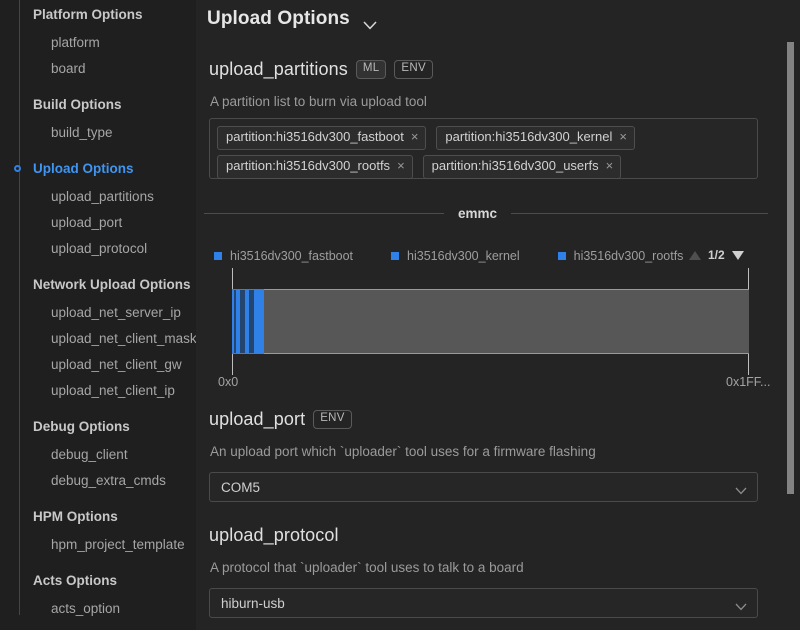 This screenshot has height=630, width=800. What do you see at coordinates (318, 101) in the screenshot?
I see `field-description-upload-partitions: A partition list to burn via upload tool` at bounding box center [318, 101].